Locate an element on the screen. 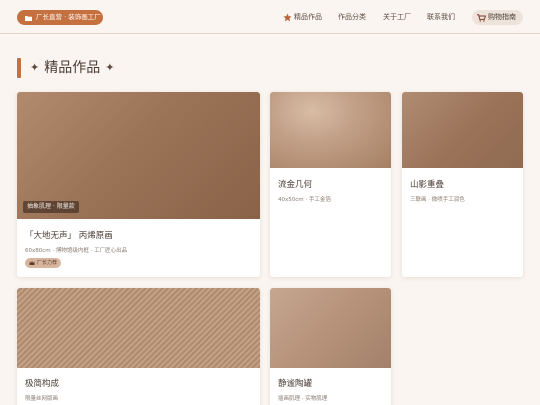 The height and width of the screenshot is (405, 540). product-name: 山影重叠 is located at coordinates (427, 184).